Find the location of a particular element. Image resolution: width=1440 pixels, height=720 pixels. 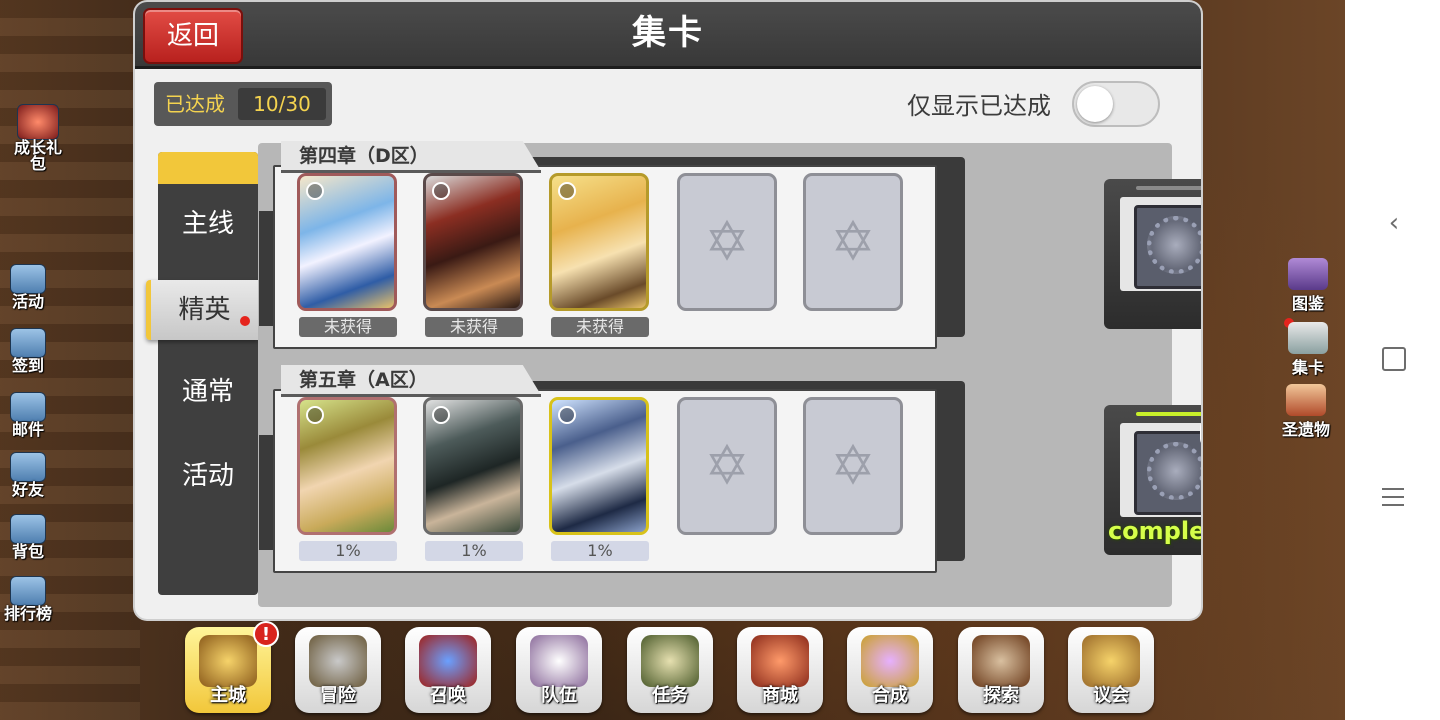

back-arrow-icon: ‹ is located at coordinates (1394, 223).